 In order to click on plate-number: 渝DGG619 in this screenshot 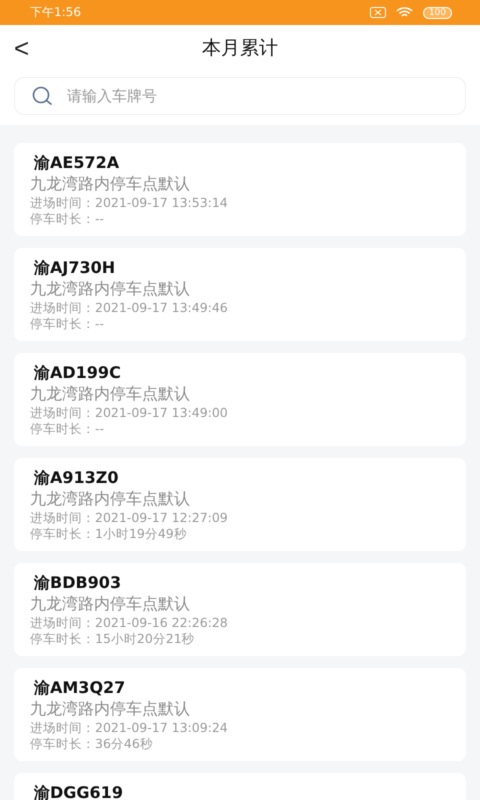, I will do `click(78, 791)`.